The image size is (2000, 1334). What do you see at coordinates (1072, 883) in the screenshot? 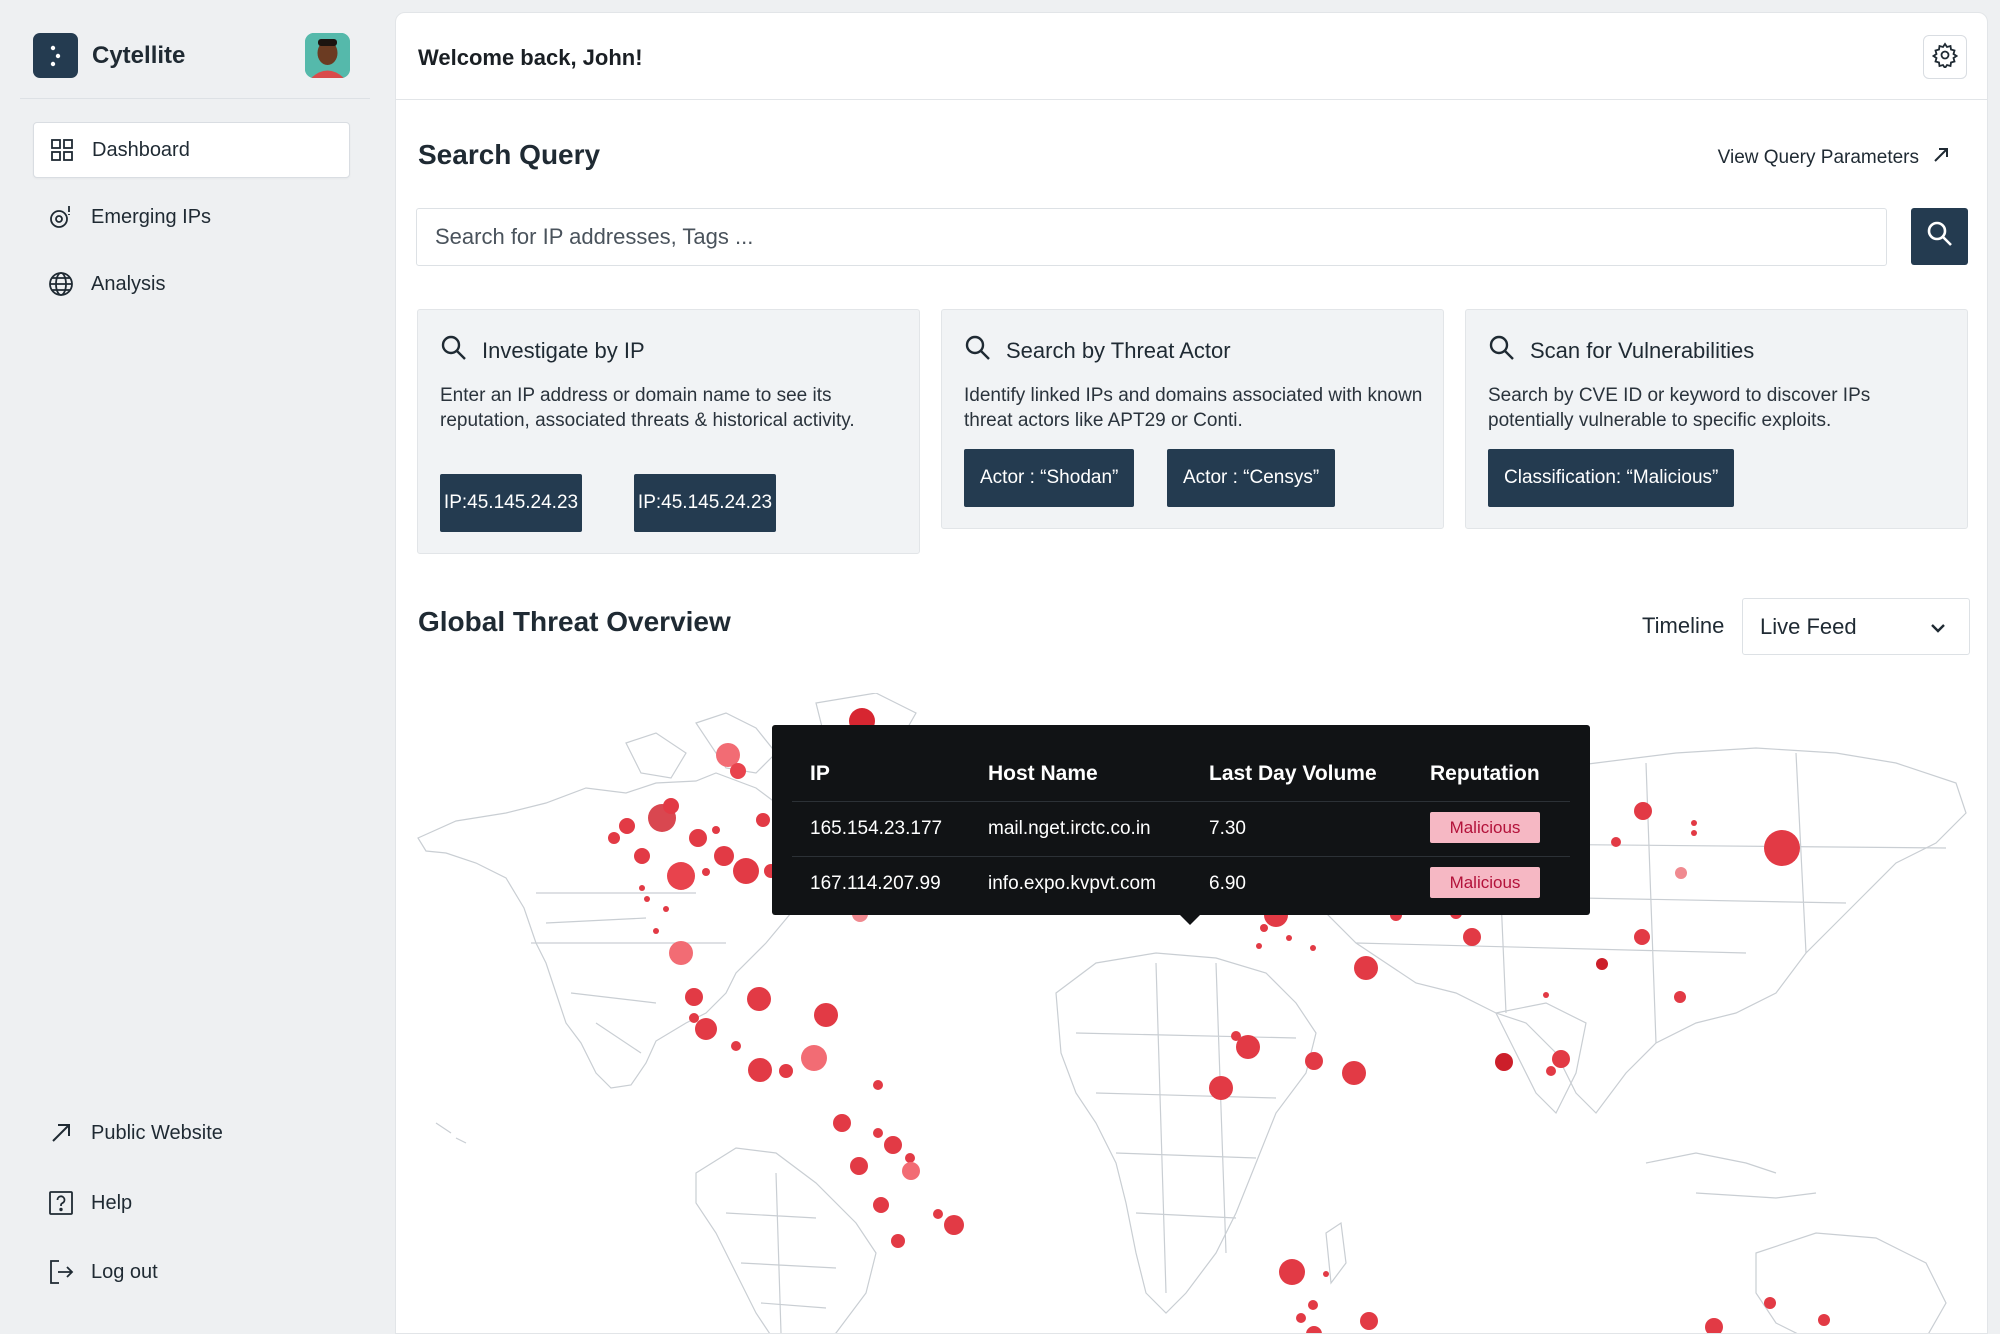
I see `tooltip-host: info.expo.kvpvt.com` at bounding box center [1072, 883].